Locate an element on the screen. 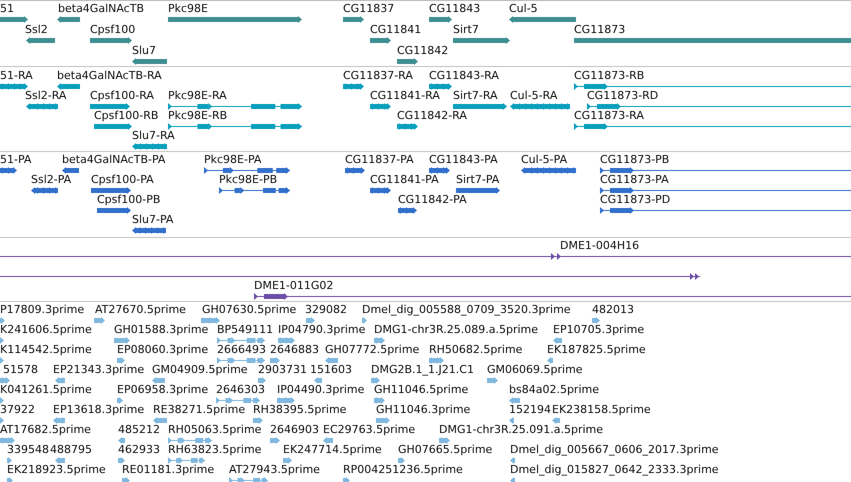  feature-label: IP04790.3prime is located at coordinates (322, 330).